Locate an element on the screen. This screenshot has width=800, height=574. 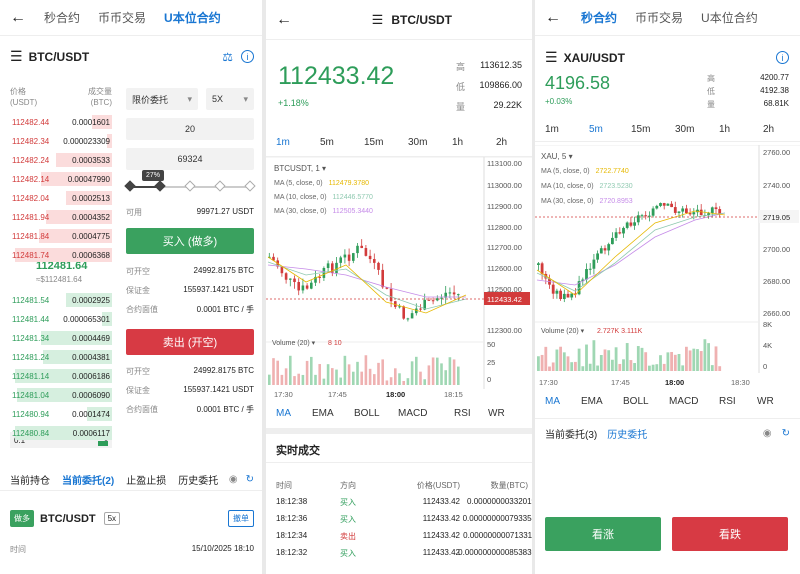
leverage-select: 5X ▾ is located at coordinates (230, 99).